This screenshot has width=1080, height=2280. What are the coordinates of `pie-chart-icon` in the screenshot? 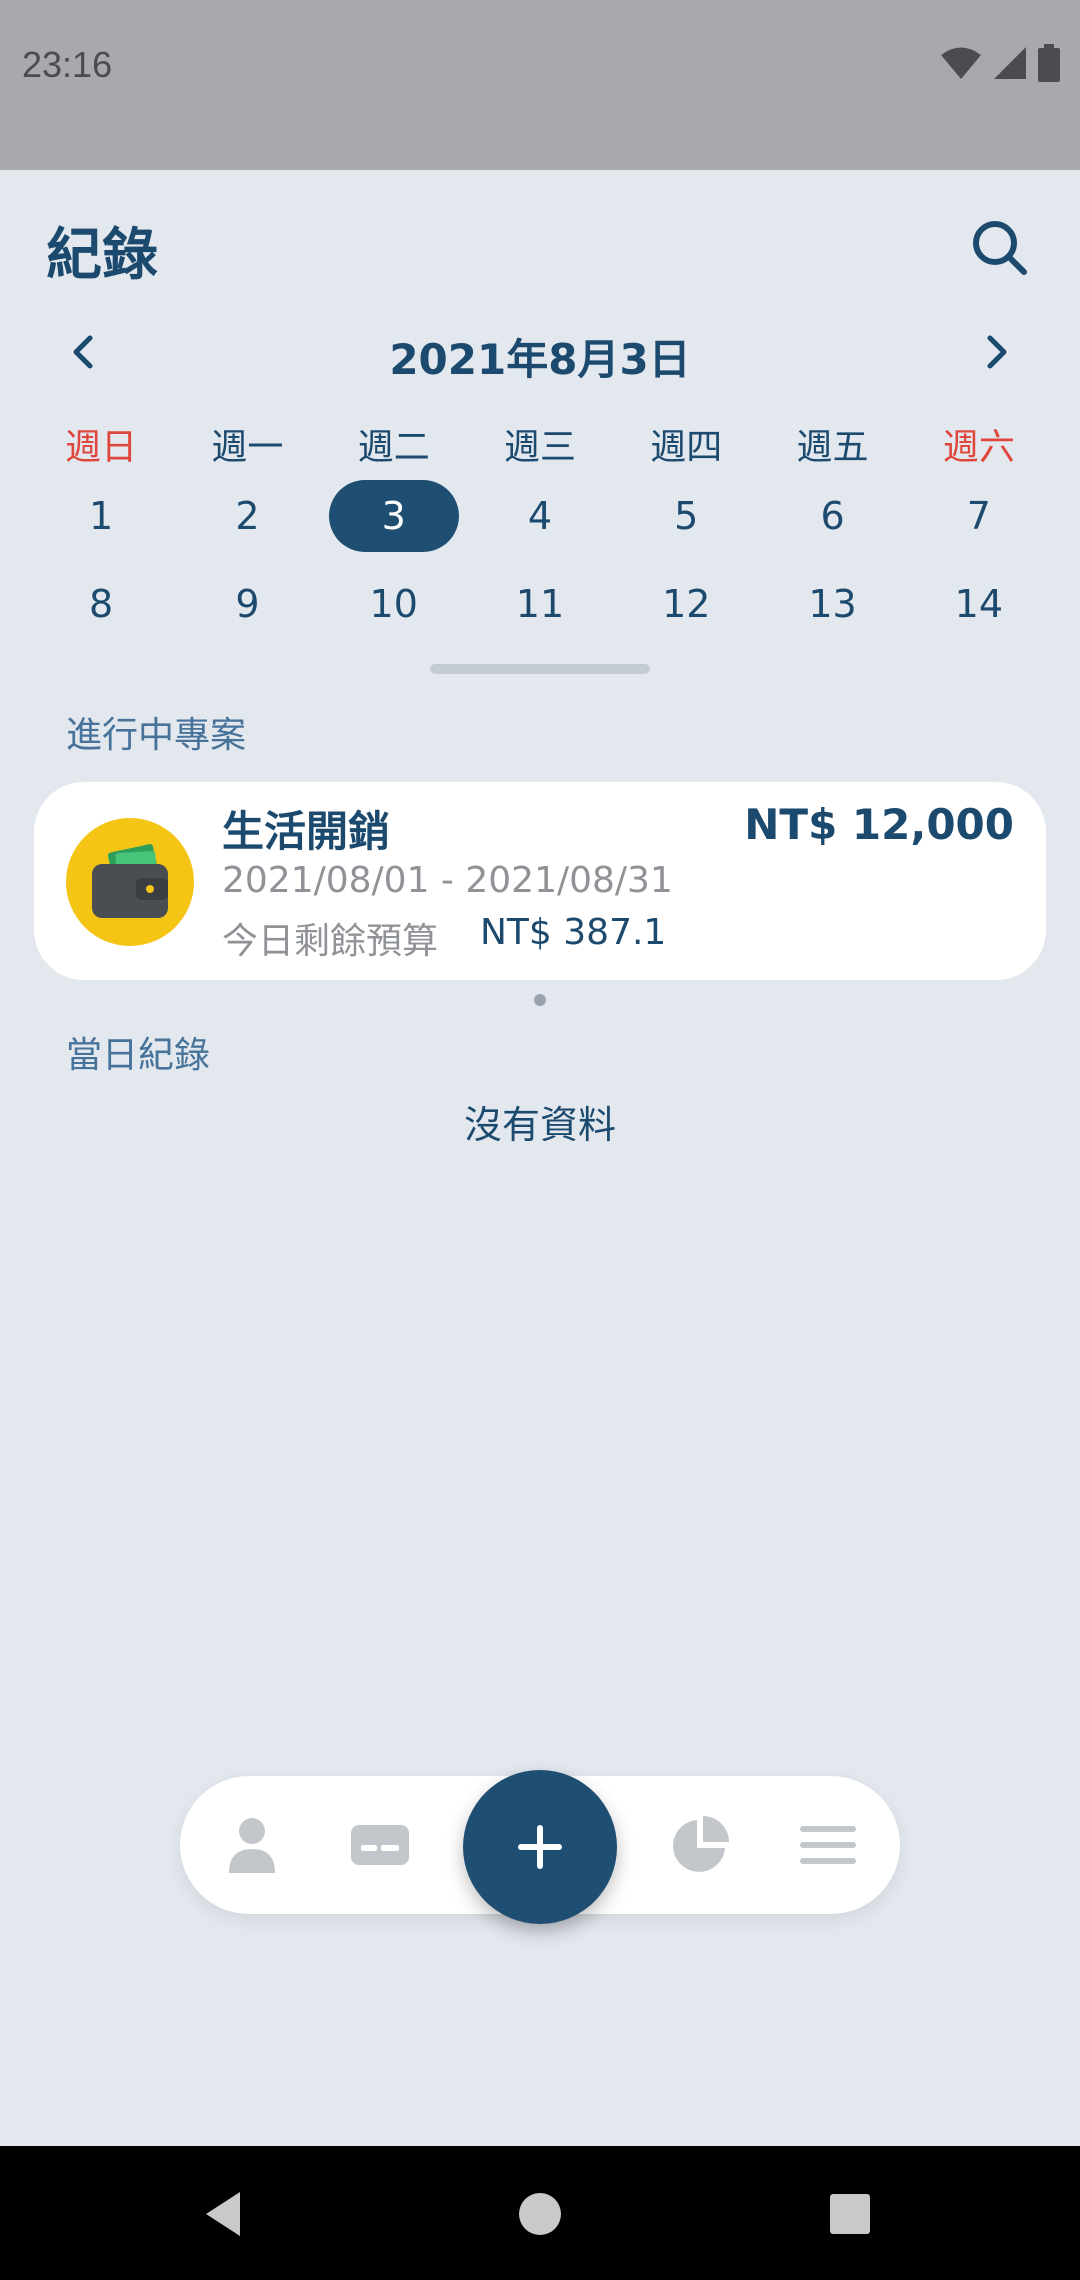 It's located at (701, 1844).